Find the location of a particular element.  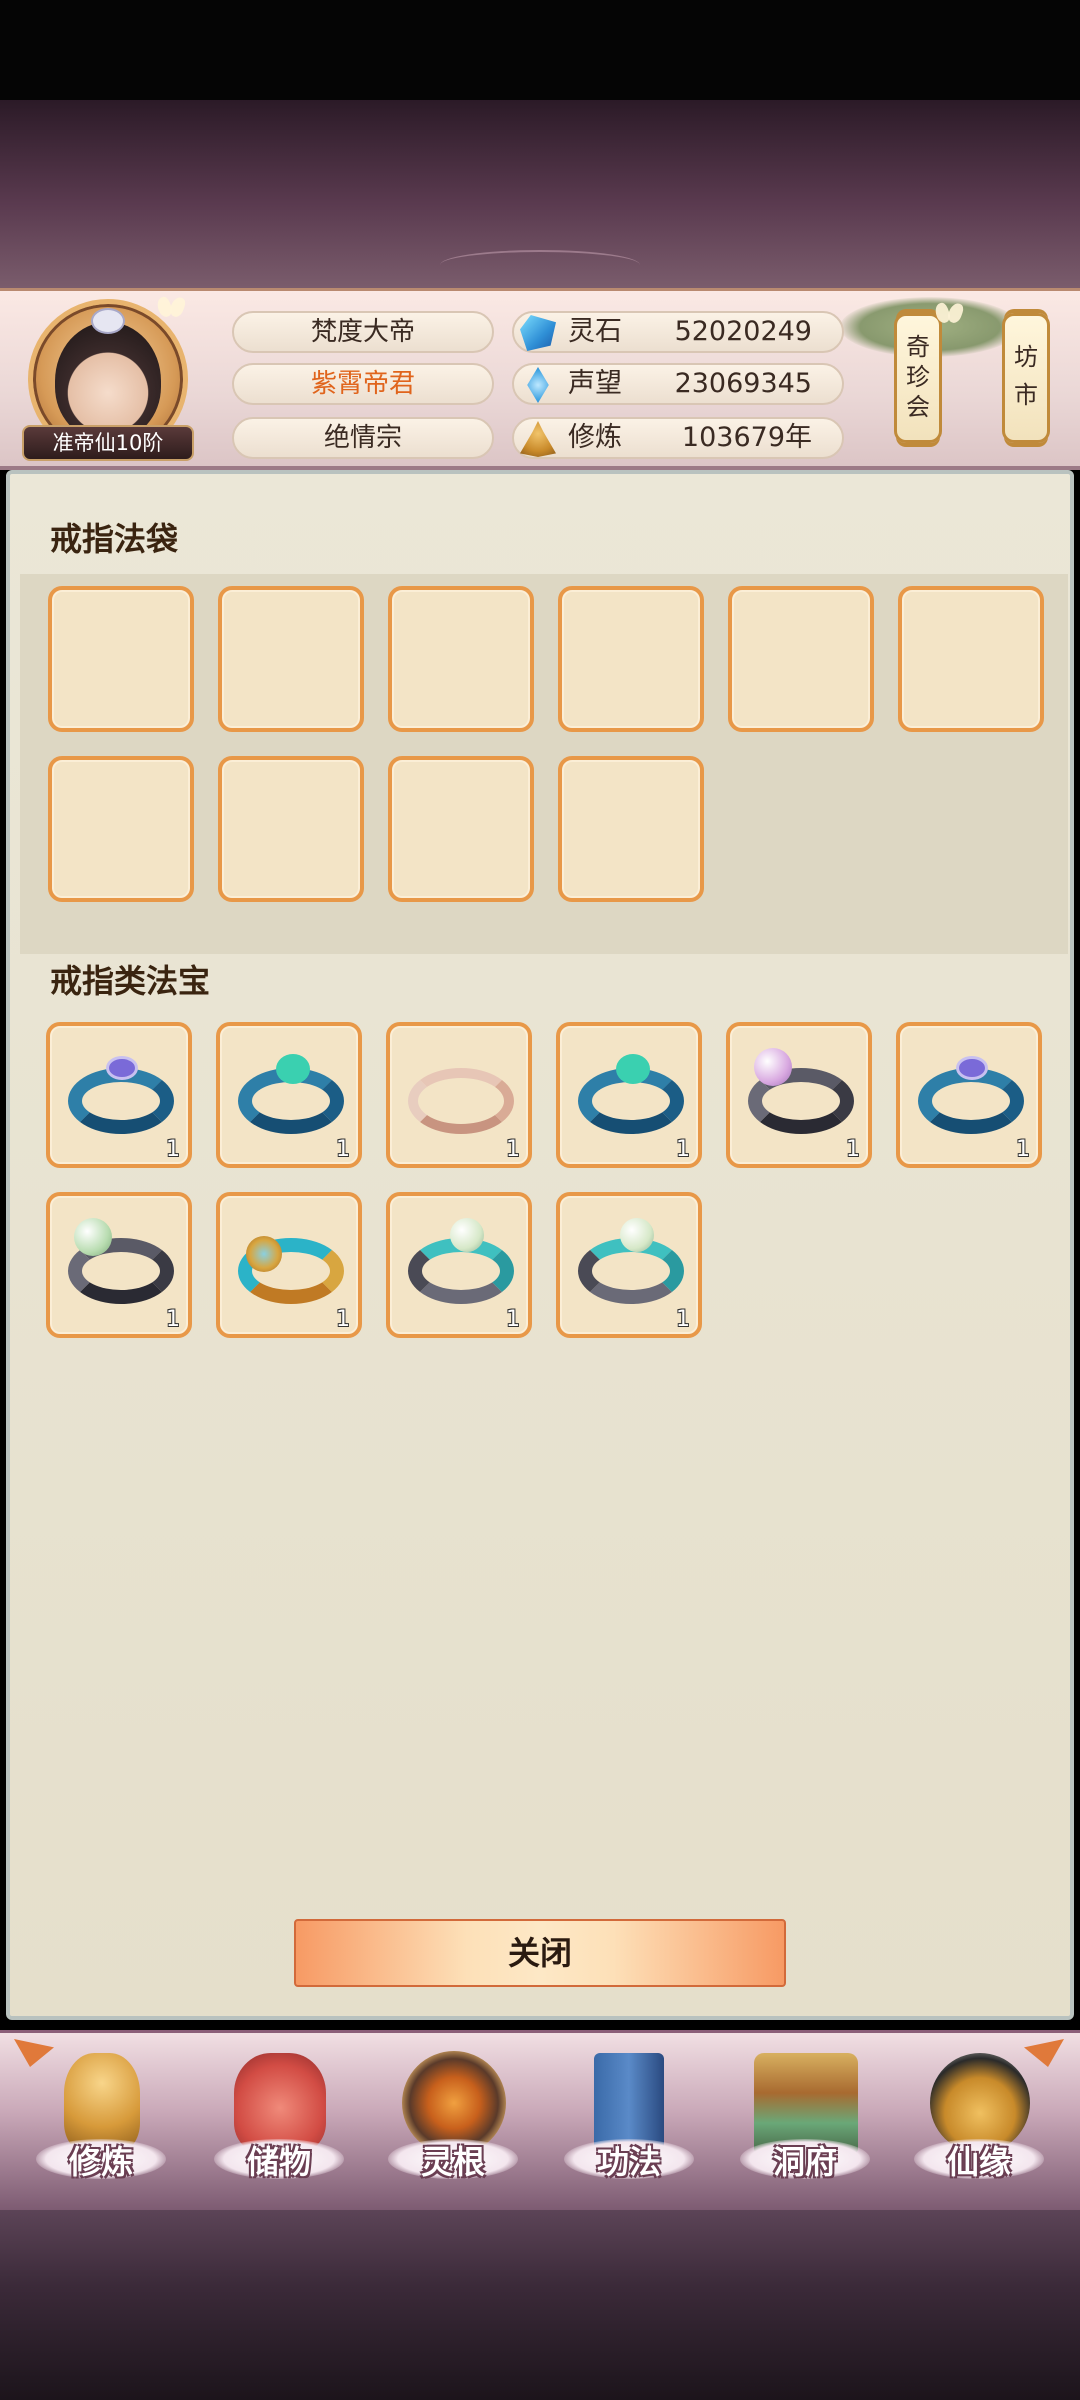

resource-reputation: 声望 23069345 is located at coordinates (678, 384).